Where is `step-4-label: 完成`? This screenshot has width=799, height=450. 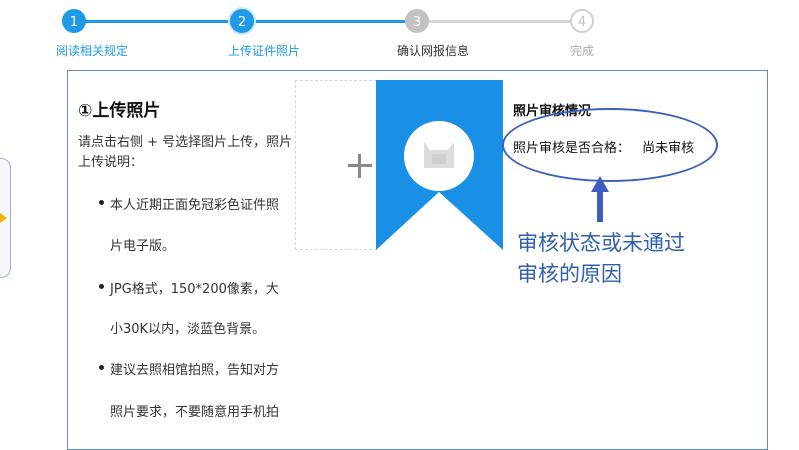 step-4-label: 完成 is located at coordinates (582, 51).